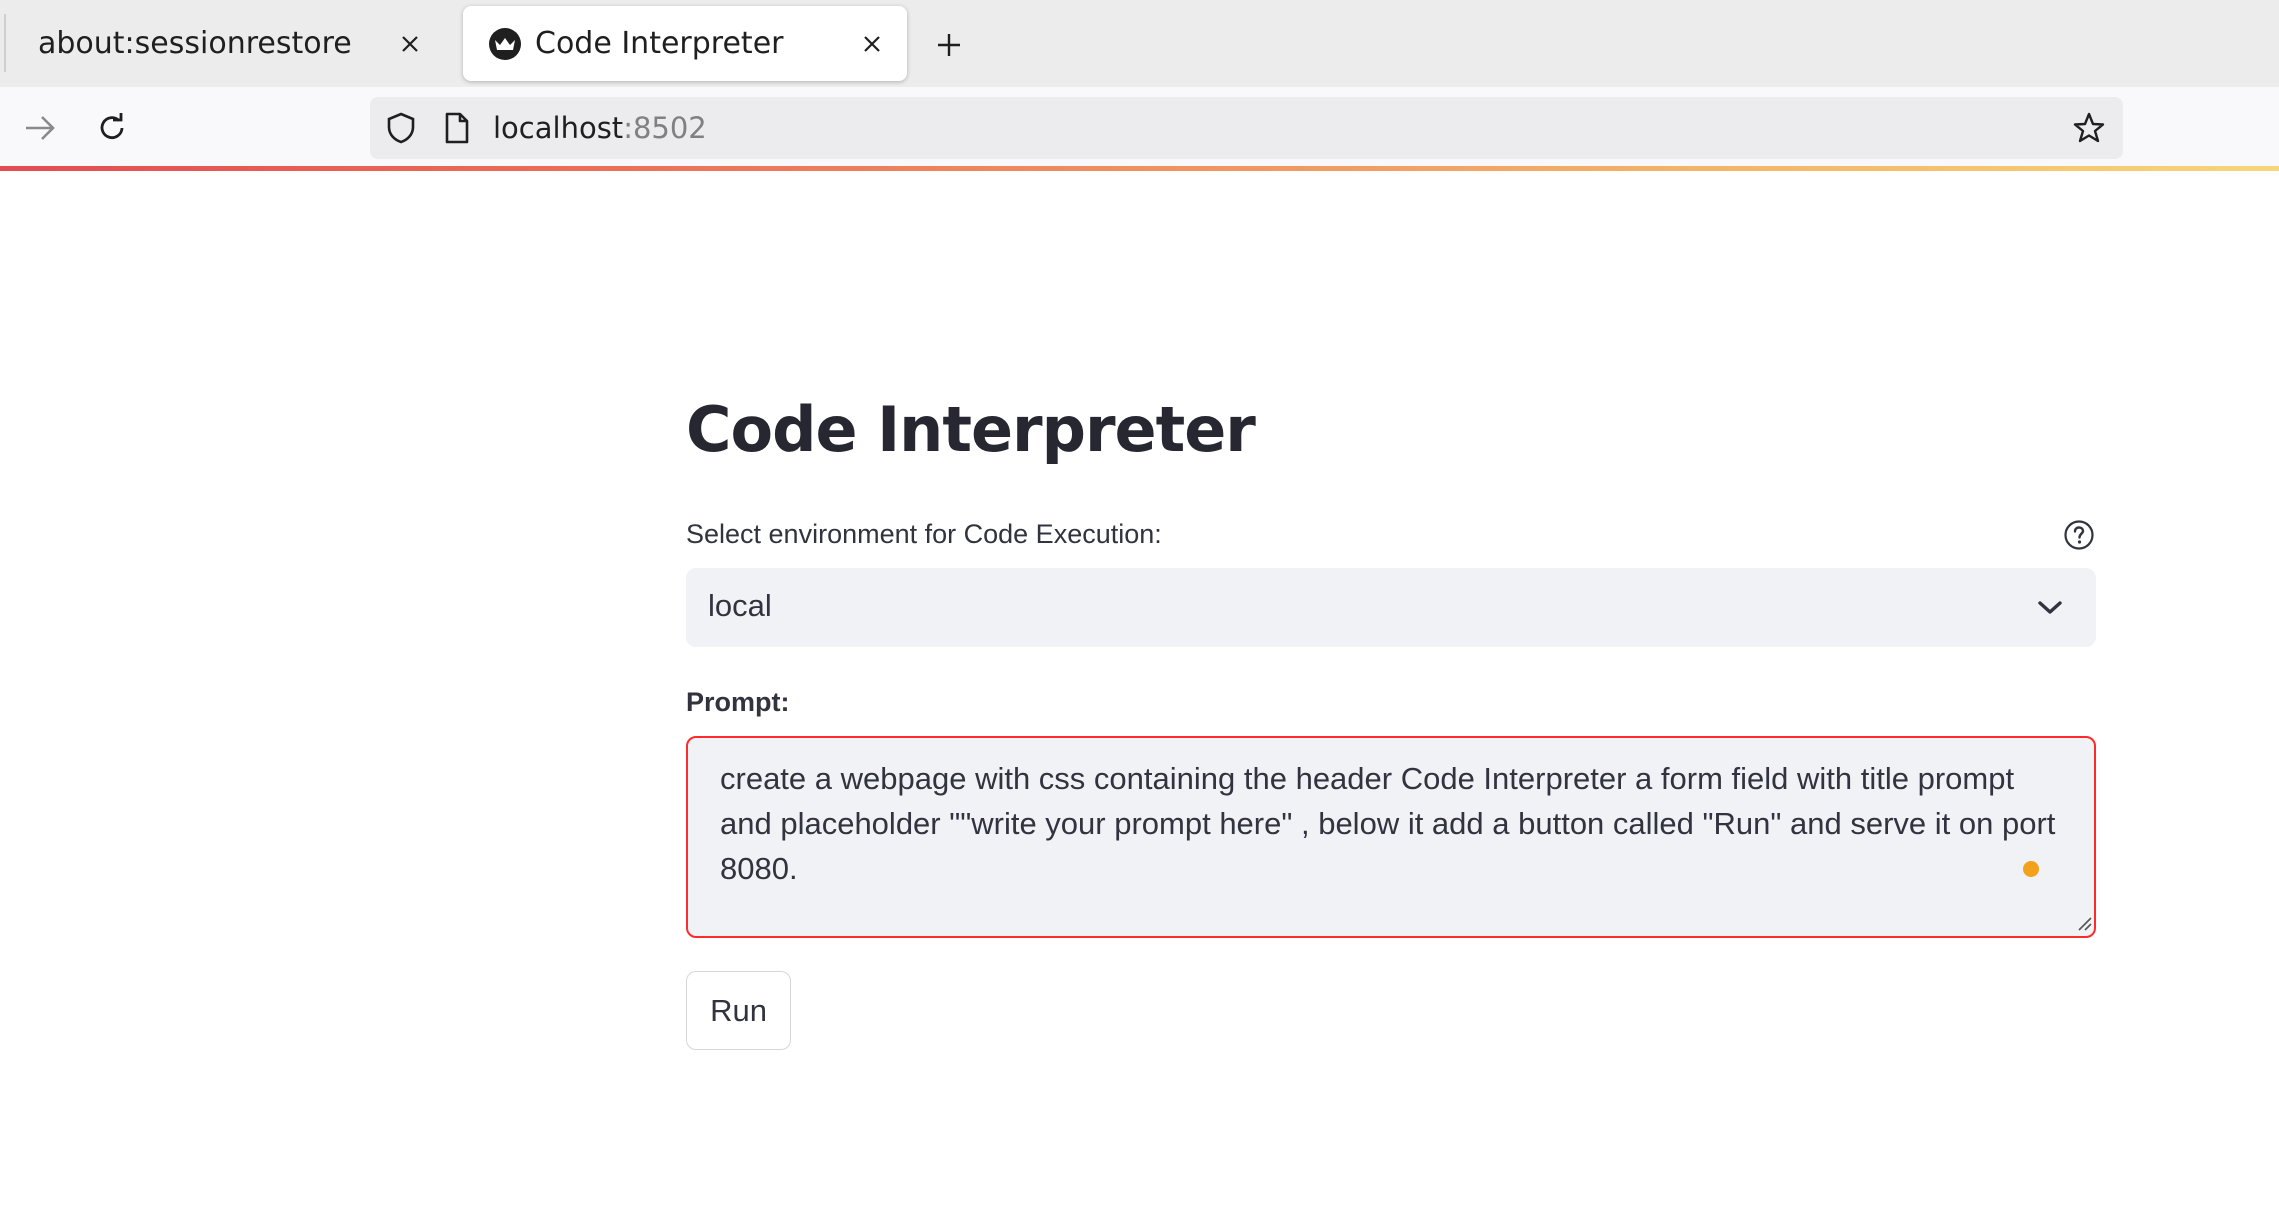  What do you see at coordinates (40, 128) in the screenshot?
I see `arrow-right-icon` at bounding box center [40, 128].